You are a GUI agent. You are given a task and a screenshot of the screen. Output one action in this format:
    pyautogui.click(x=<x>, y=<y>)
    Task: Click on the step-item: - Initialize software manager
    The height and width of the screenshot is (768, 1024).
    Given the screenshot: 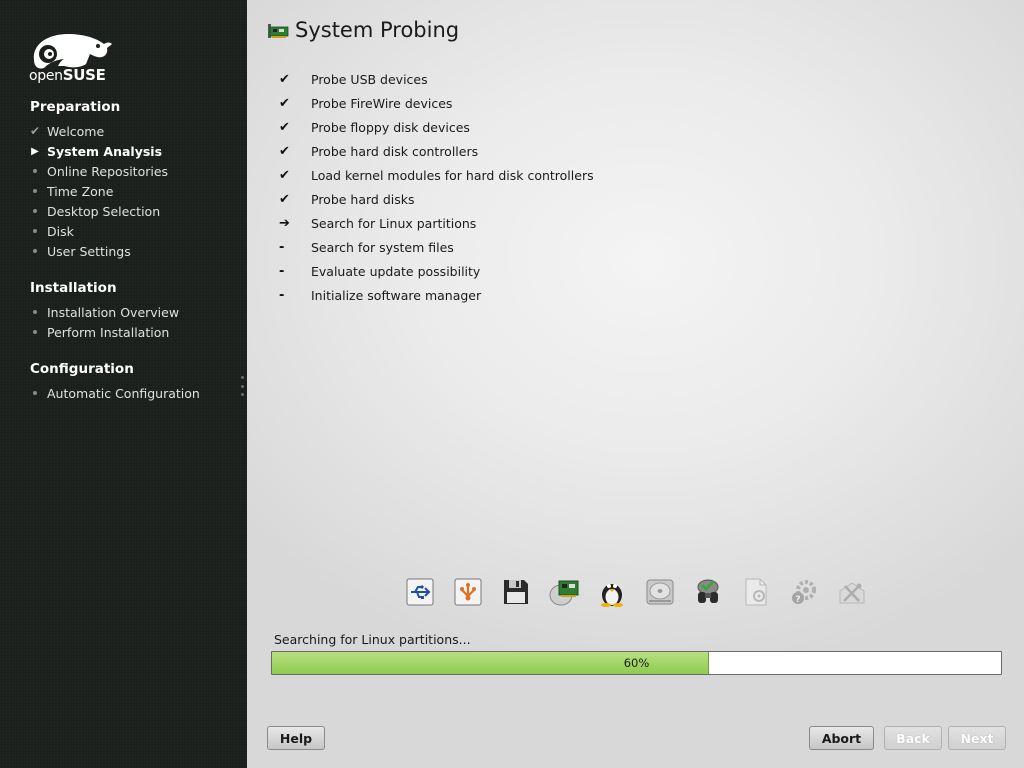 What is the action you would take?
    pyautogui.click(x=380, y=295)
    